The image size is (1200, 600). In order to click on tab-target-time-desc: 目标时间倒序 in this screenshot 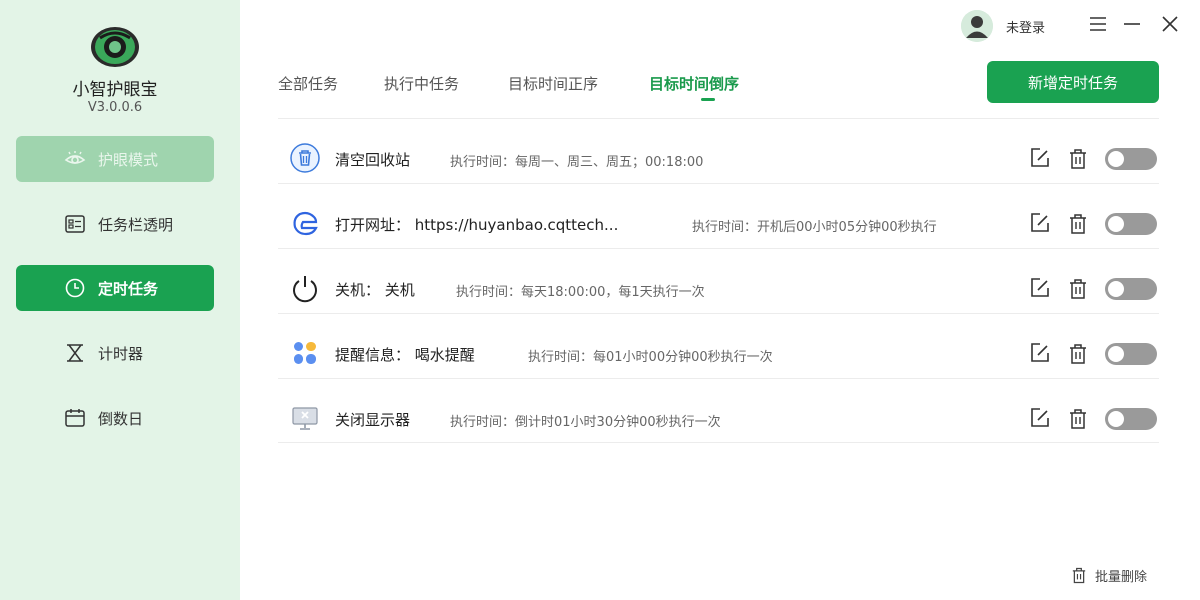, I will do `click(694, 87)`.